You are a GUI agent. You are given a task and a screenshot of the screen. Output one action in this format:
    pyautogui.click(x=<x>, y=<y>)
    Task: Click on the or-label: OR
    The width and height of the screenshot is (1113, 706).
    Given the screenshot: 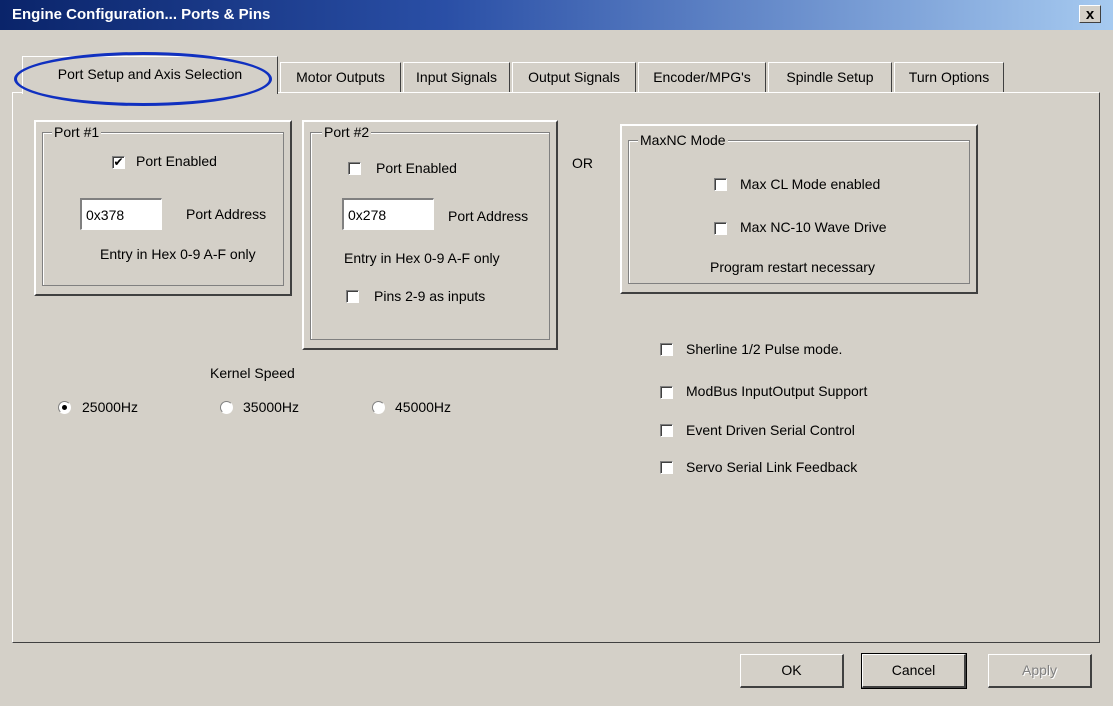 What is the action you would take?
    pyautogui.click(x=582, y=163)
    